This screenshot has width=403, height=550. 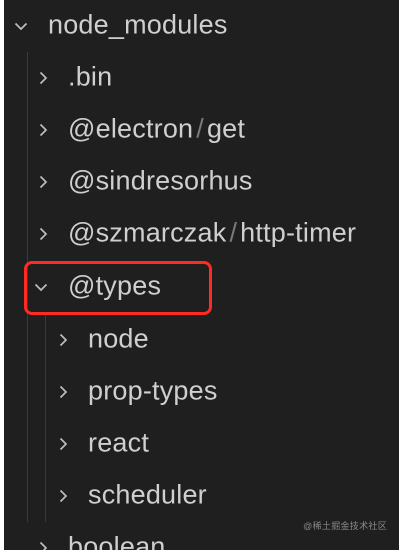 I want to click on tree-item-label: node, so click(x=118, y=338).